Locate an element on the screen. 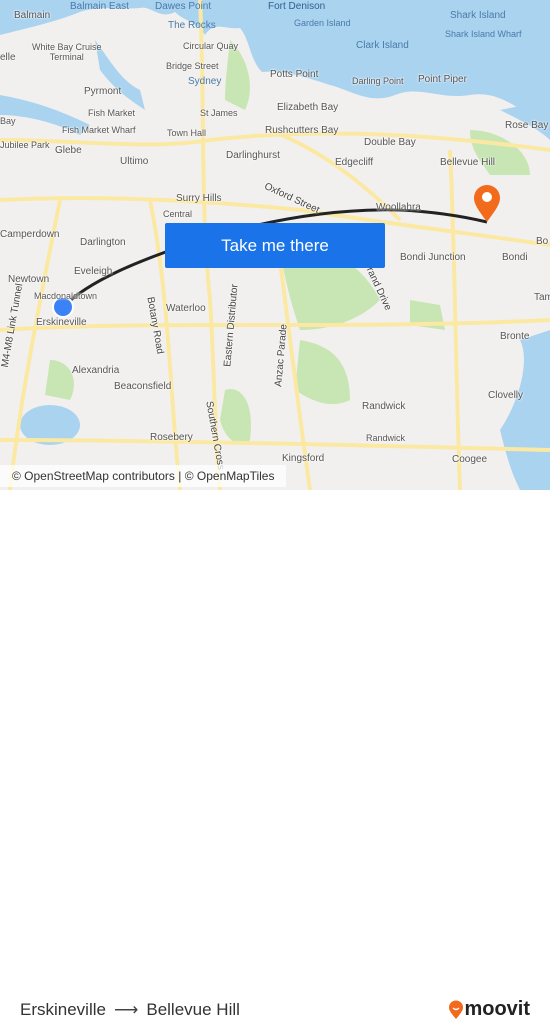 Image resolution: width=550 pixels, height=1021 pixels. map-label: Shark Island Wharf is located at coordinates (483, 34).